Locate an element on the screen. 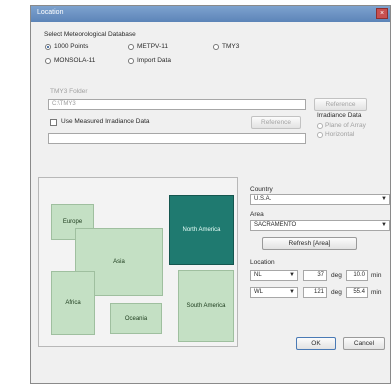 This screenshot has height=384, width=391. longitude-direction-value: WL is located at coordinates (258, 292).